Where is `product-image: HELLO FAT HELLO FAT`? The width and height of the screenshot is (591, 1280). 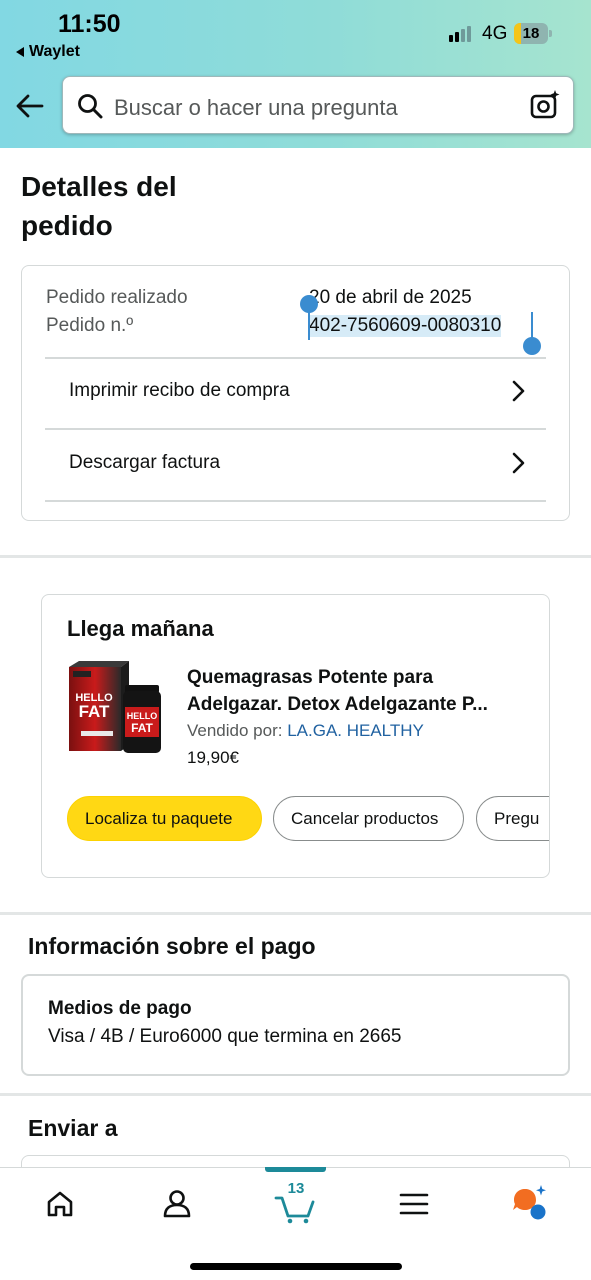
product-image: HELLO FAT HELLO FAT is located at coordinates (115, 710).